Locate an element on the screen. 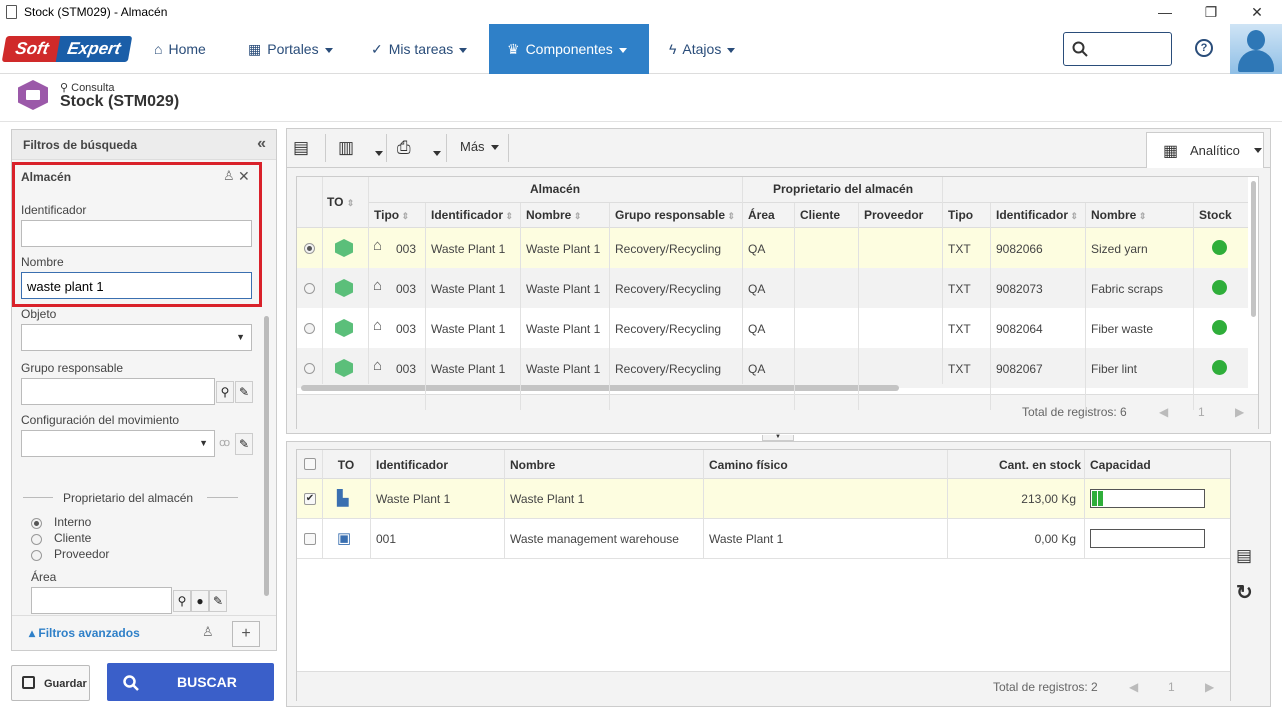  horizontal-scrollbar is located at coordinates (600, 388).